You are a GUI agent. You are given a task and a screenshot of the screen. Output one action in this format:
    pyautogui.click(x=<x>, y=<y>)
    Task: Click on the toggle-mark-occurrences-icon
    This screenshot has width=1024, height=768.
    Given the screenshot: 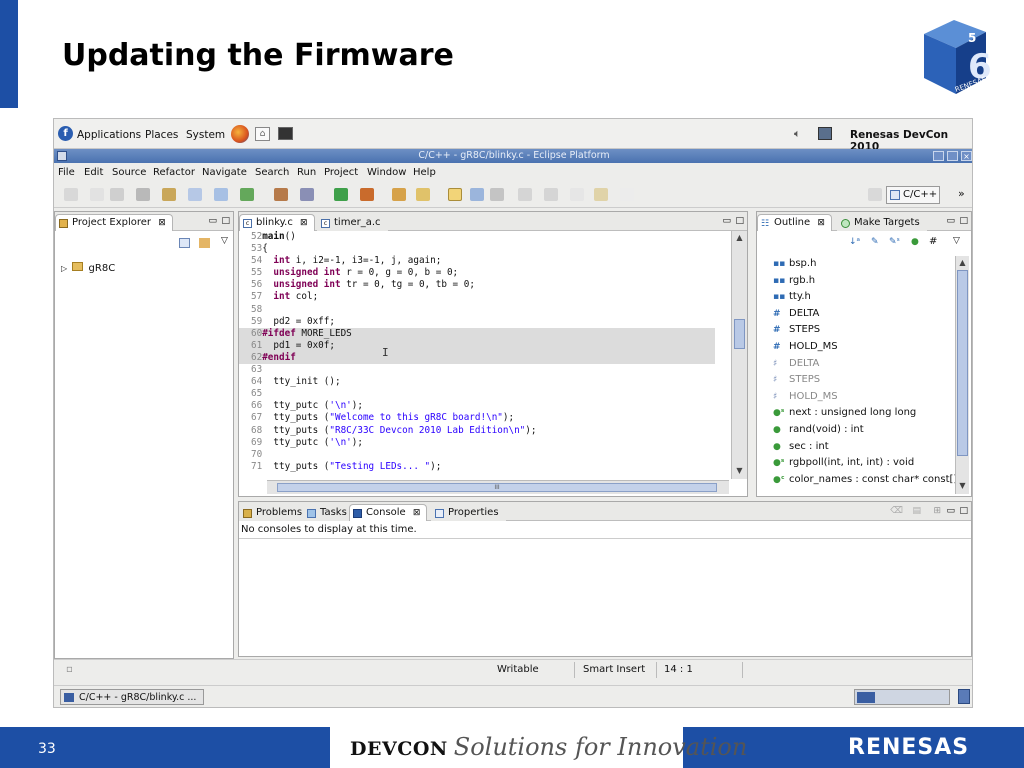 What is the action you would take?
    pyautogui.click(x=455, y=194)
    